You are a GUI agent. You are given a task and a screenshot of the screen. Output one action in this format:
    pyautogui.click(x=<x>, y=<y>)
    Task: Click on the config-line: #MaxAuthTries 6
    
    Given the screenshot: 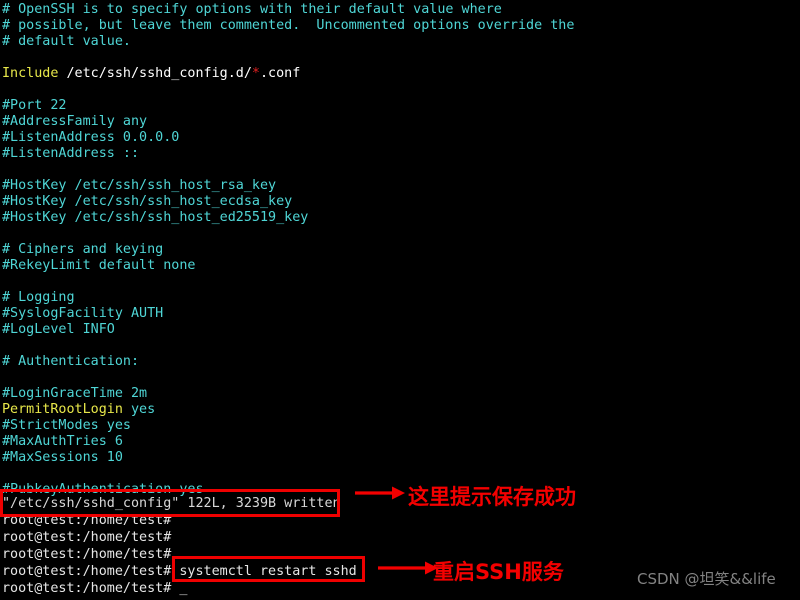 What is the action you would take?
    pyautogui.click(x=62, y=442)
    